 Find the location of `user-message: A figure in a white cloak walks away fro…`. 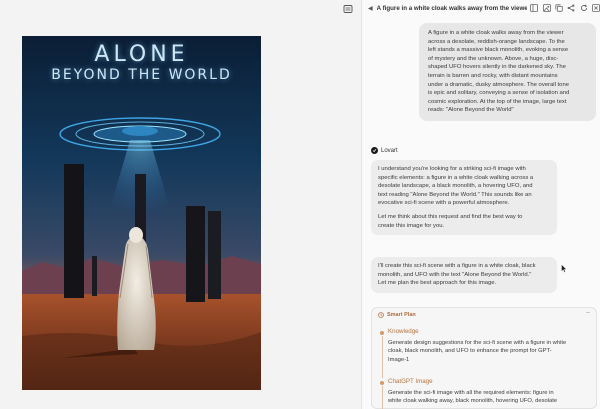

user-message: A figure in a white cloak walks away fro… is located at coordinates (507, 72).